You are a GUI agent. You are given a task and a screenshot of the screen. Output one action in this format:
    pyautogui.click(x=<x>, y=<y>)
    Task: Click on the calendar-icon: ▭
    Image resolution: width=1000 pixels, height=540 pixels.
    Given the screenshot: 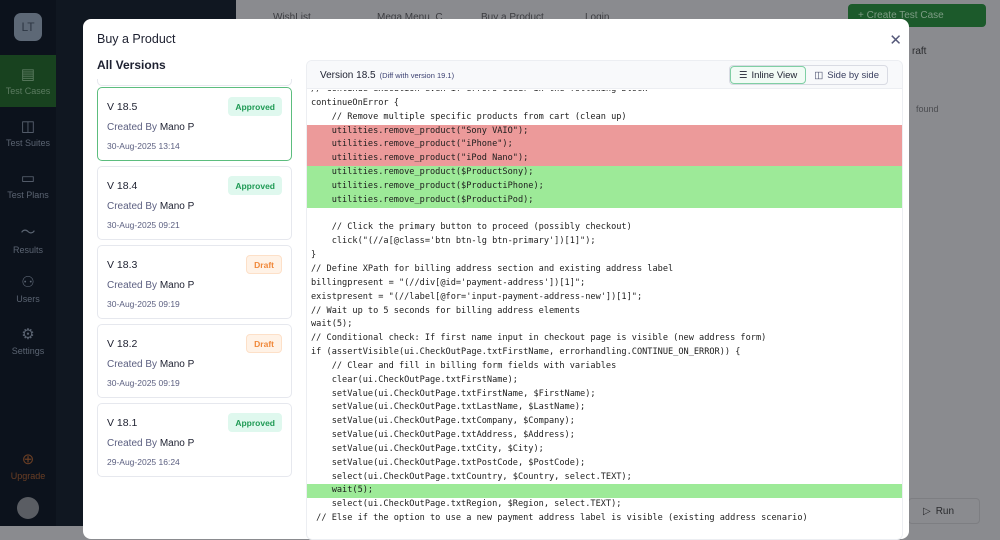 What is the action you would take?
    pyautogui.click(x=28, y=178)
    